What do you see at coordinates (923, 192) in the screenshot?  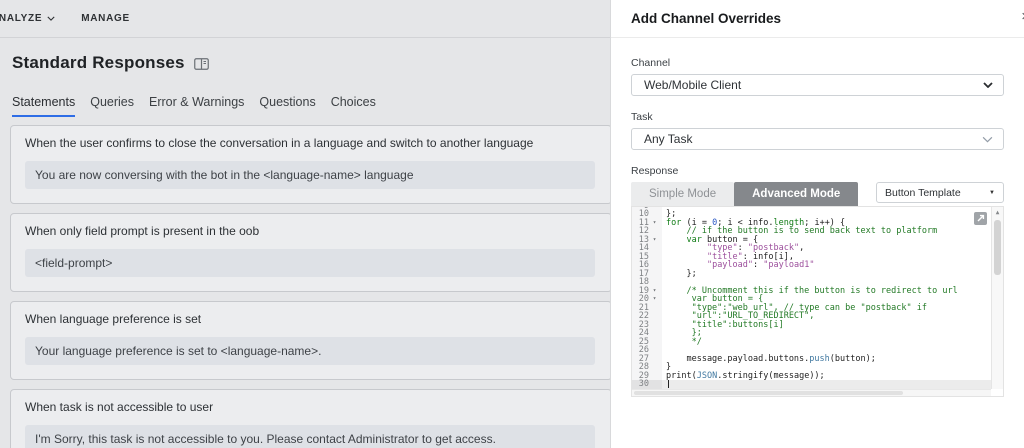 I see `template-select-value: Button Template` at bounding box center [923, 192].